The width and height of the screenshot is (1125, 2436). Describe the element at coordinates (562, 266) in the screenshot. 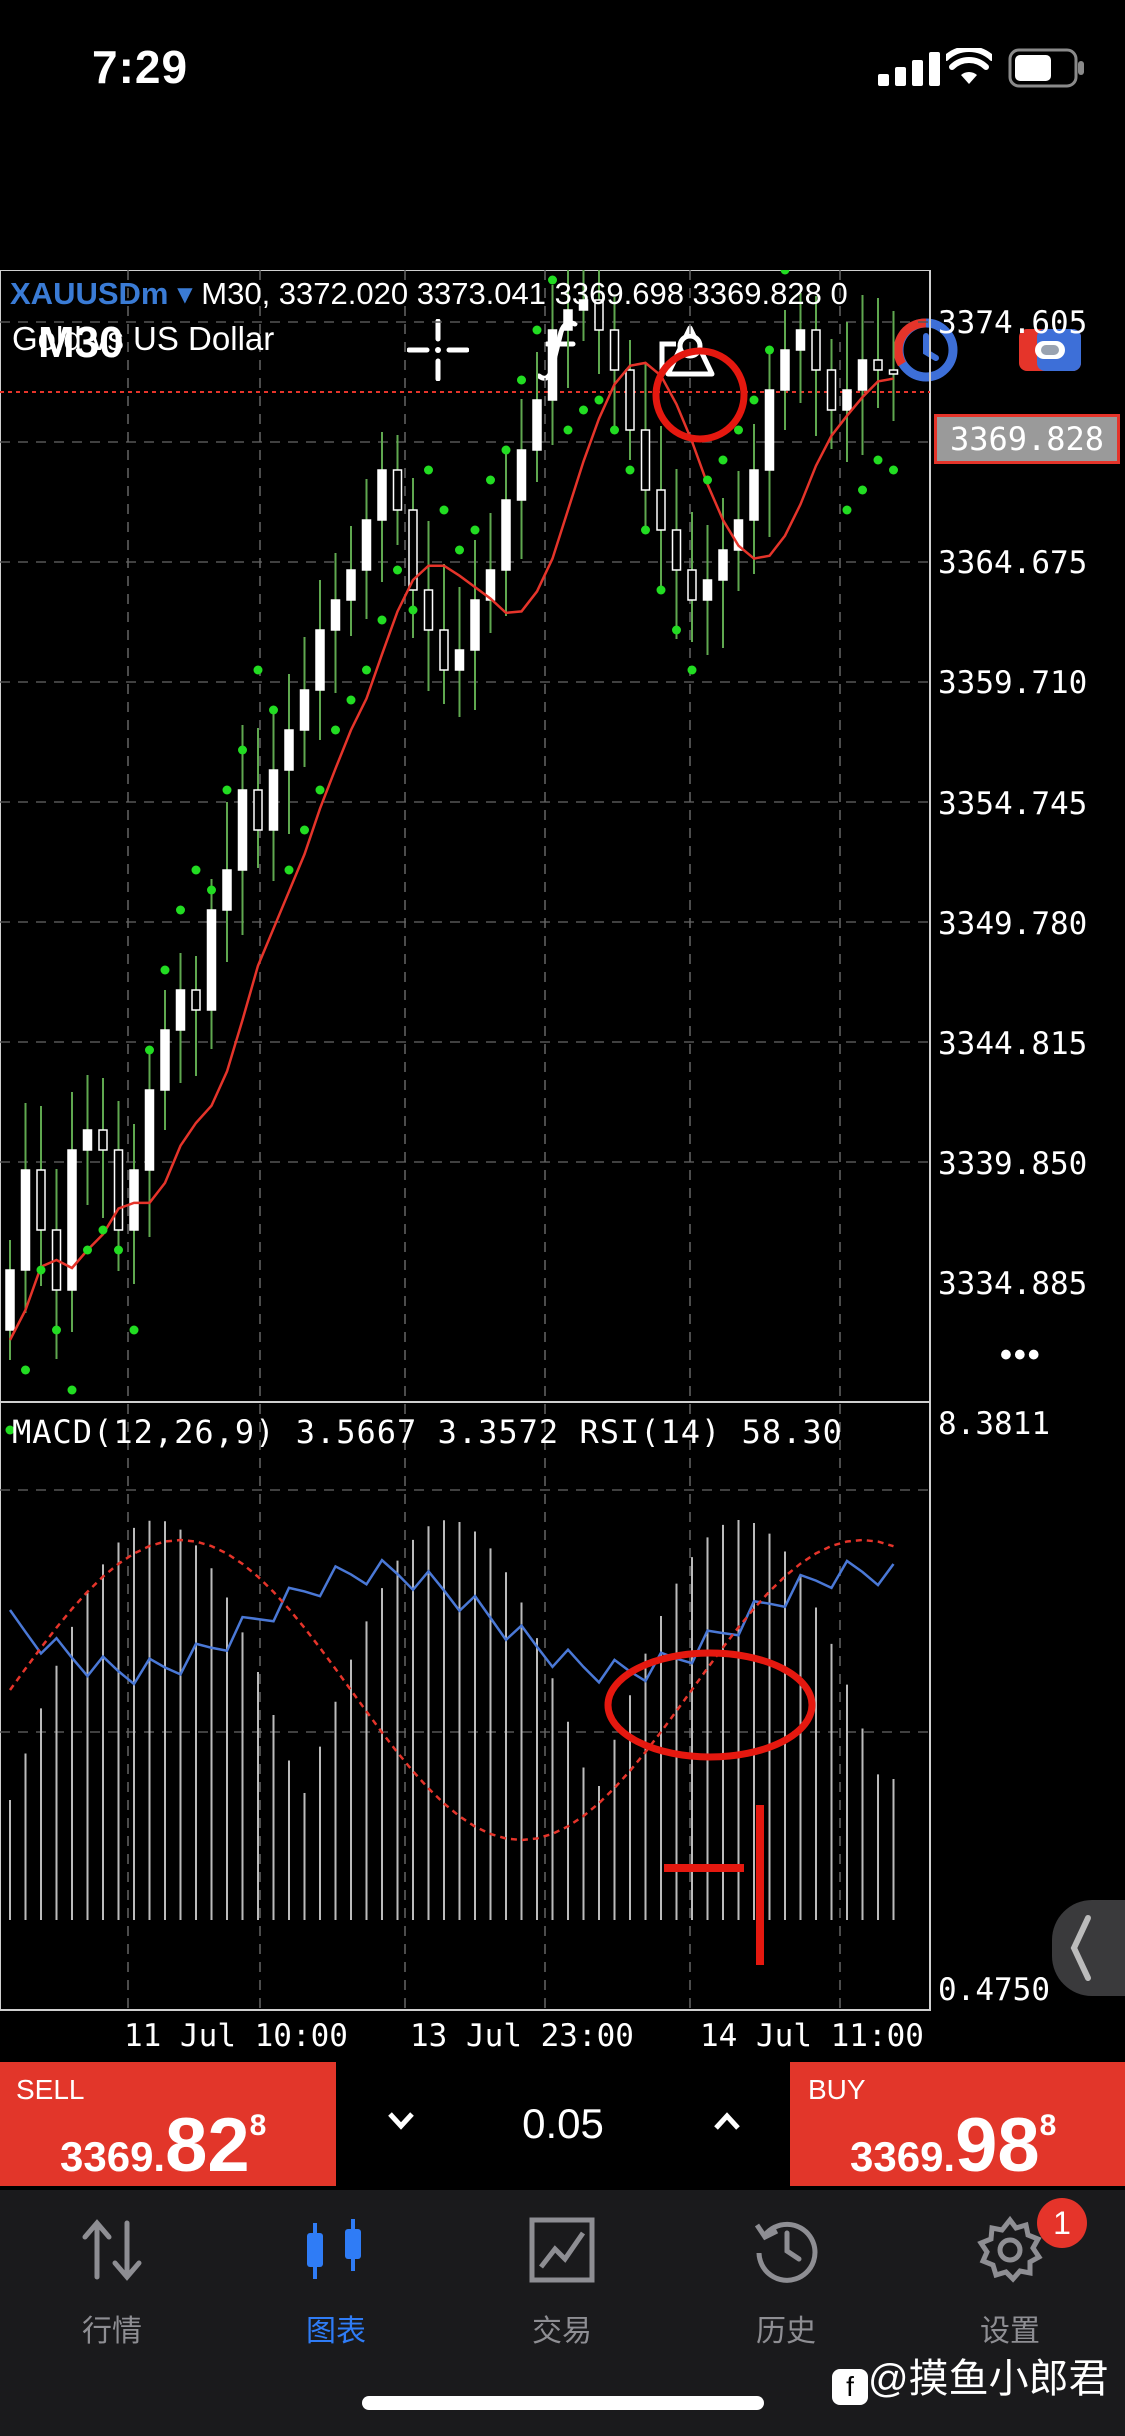

I see `chart-toolbar: M30` at that location.